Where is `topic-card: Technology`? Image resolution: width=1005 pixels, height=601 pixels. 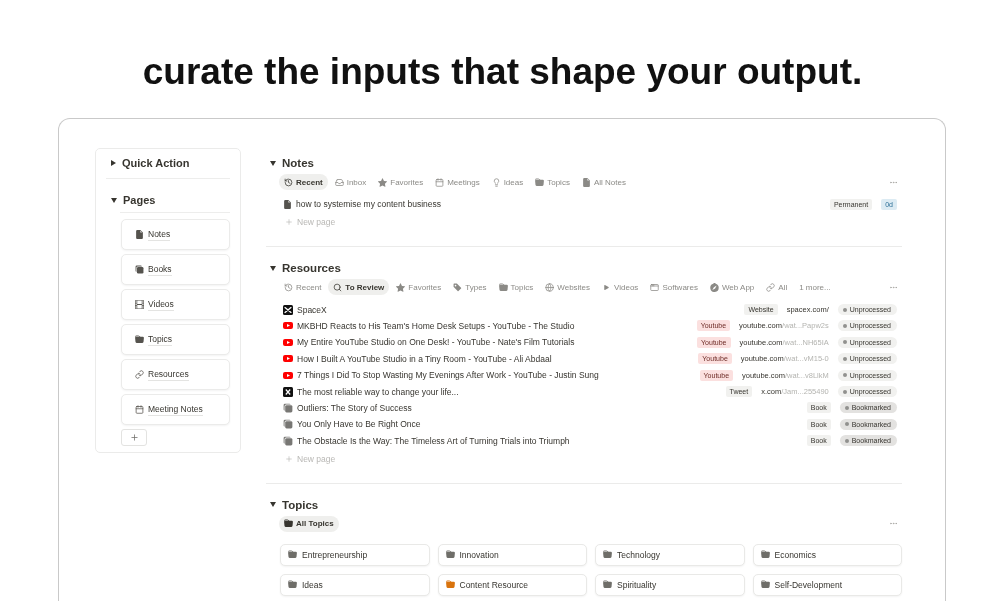 topic-card: Technology is located at coordinates (670, 554).